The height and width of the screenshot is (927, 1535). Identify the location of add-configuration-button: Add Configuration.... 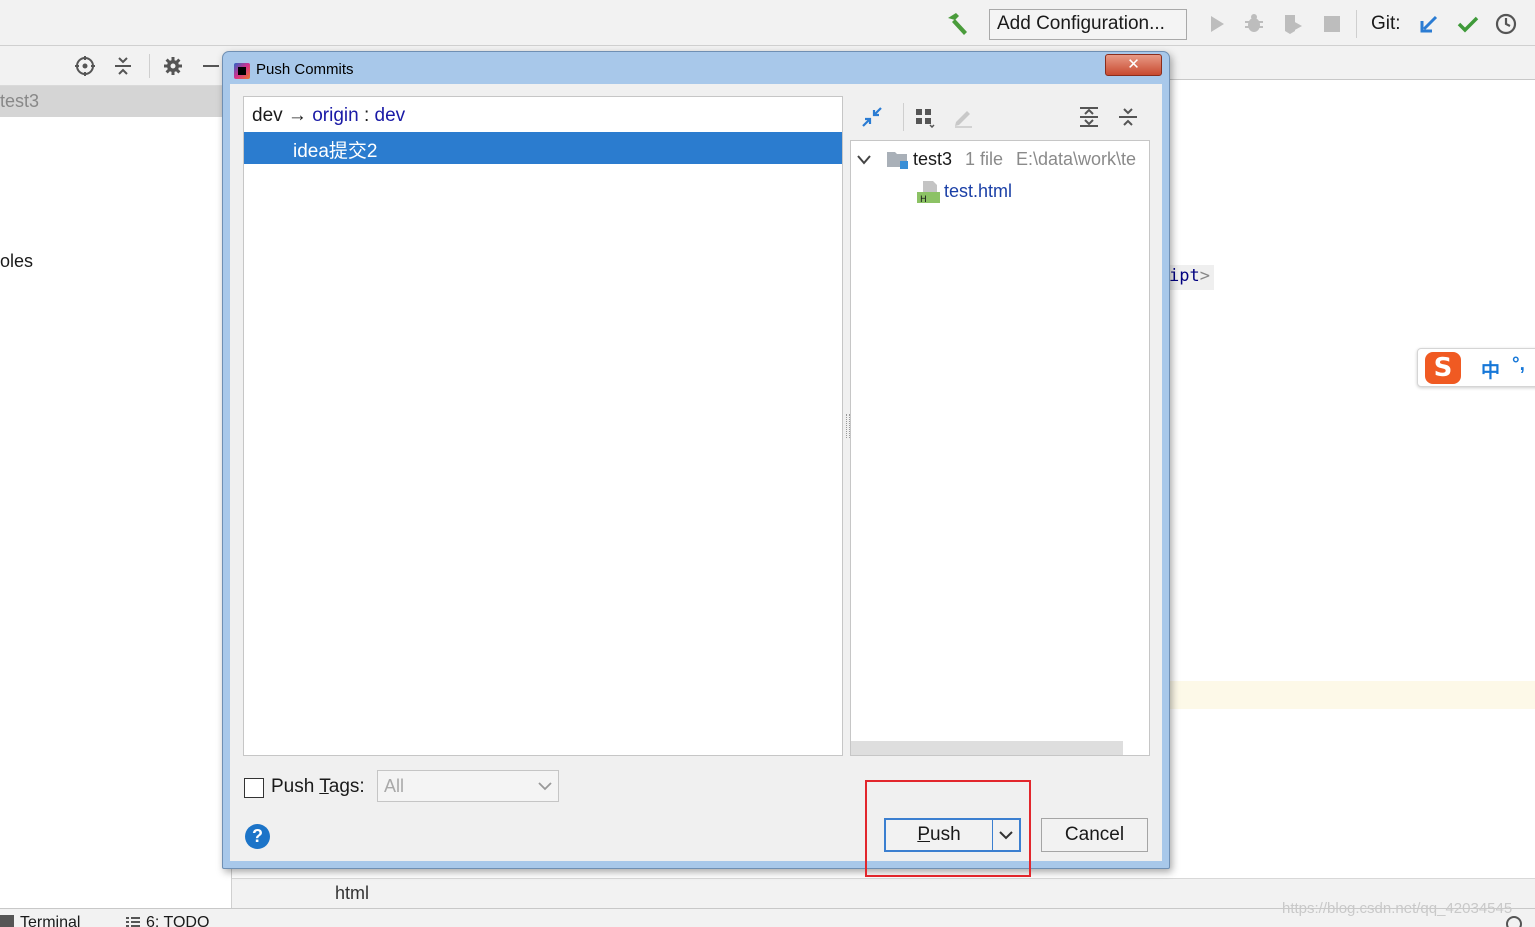
(1088, 24).